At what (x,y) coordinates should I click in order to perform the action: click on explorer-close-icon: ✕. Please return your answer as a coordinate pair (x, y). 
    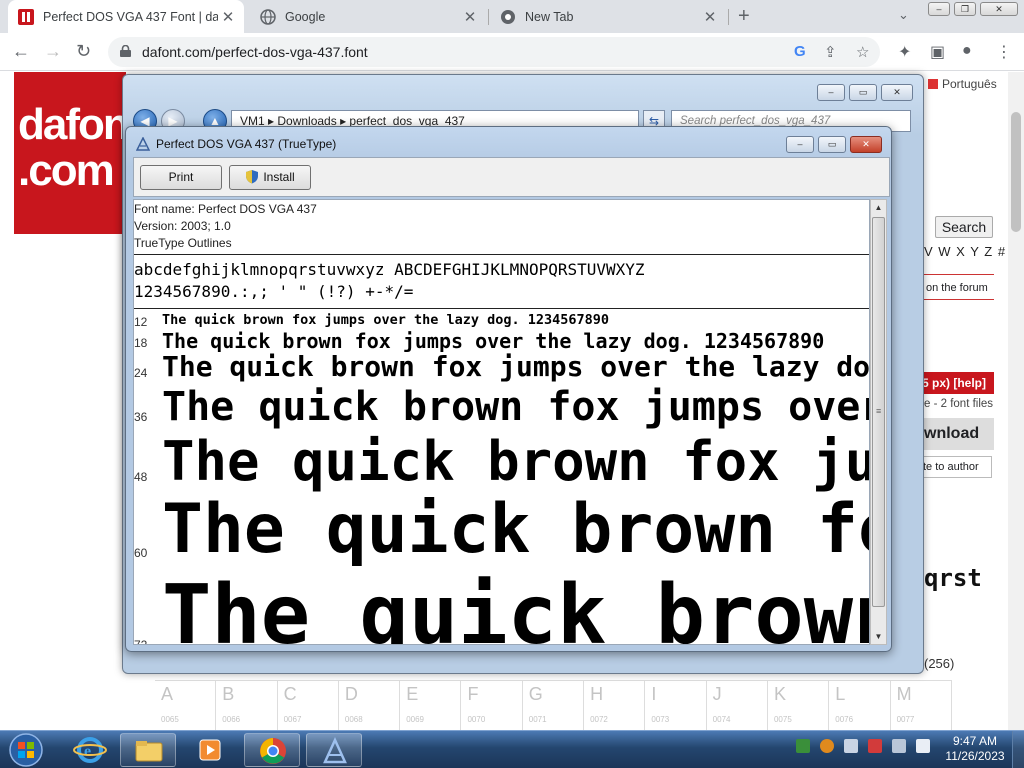
    Looking at the image, I should click on (897, 92).